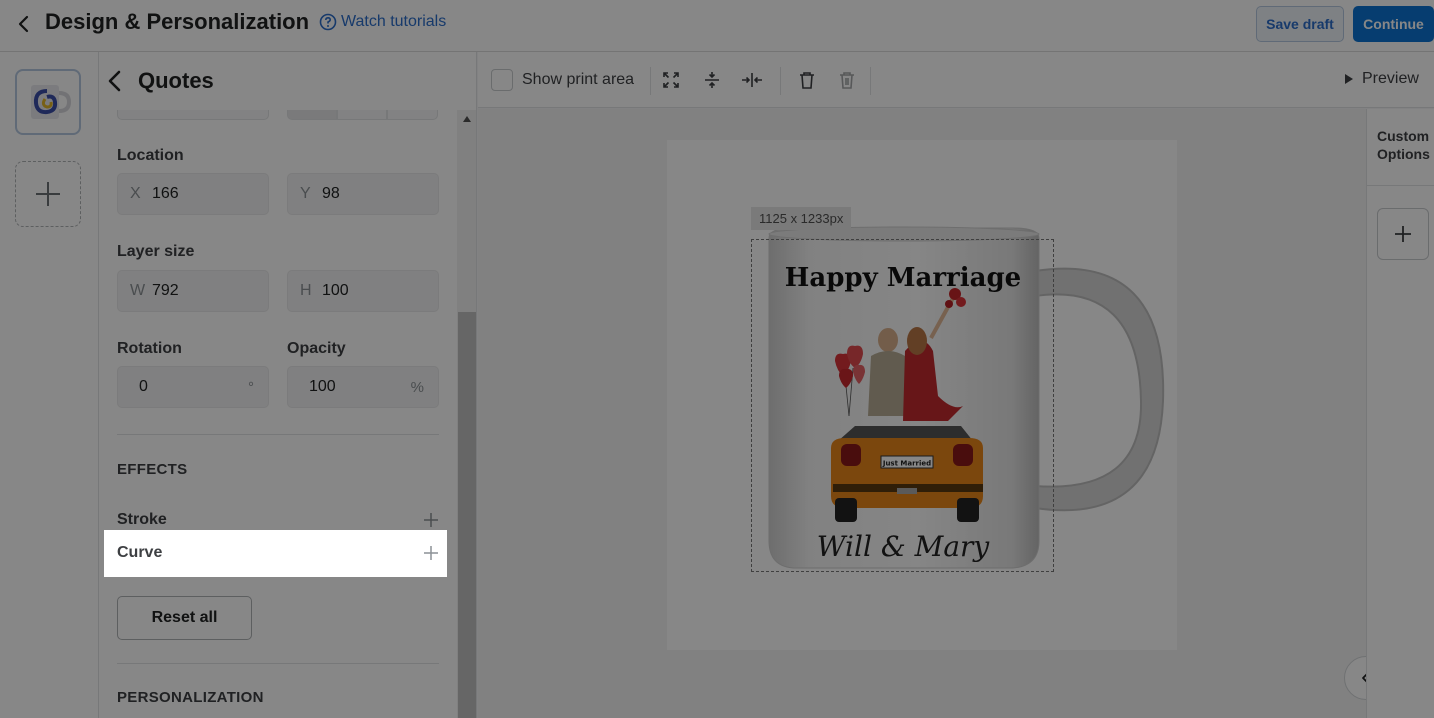  What do you see at coordinates (847, 80) in the screenshot?
I see `delete-all-icon` at bounding box center [847, 80].